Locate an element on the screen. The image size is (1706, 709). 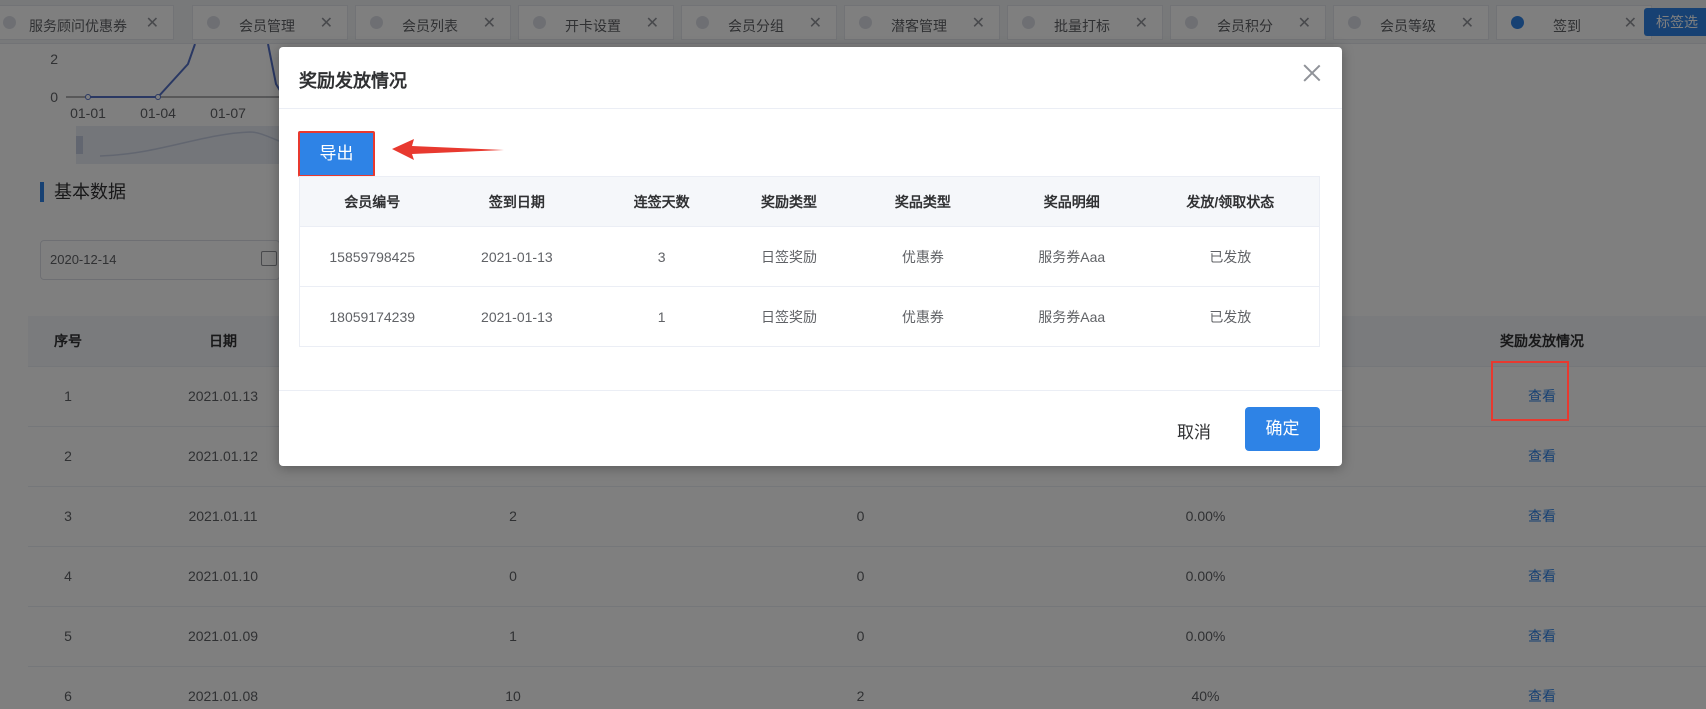
confirm-button: 确定 is located at coordinates (1282, 429).